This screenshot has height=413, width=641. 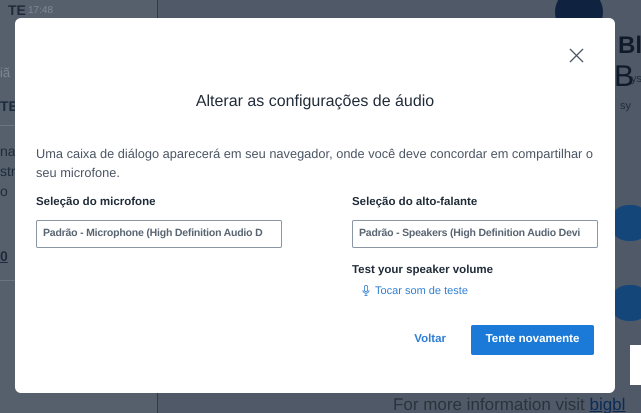 What do you see at coordinates (629, 46) in the screenshot?
I see `text-fragment: Bl` at bounding box center [629, 46].